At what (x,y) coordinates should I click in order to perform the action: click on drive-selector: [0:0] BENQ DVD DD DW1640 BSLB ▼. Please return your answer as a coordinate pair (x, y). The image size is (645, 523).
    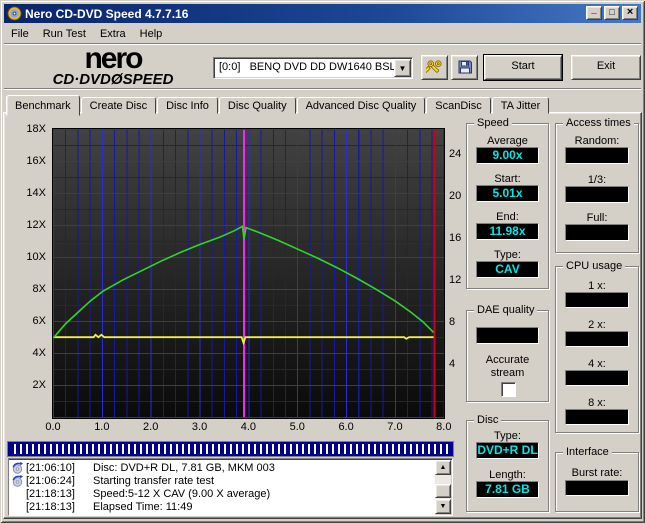
    Looking at the image, I should click on (313, 68).